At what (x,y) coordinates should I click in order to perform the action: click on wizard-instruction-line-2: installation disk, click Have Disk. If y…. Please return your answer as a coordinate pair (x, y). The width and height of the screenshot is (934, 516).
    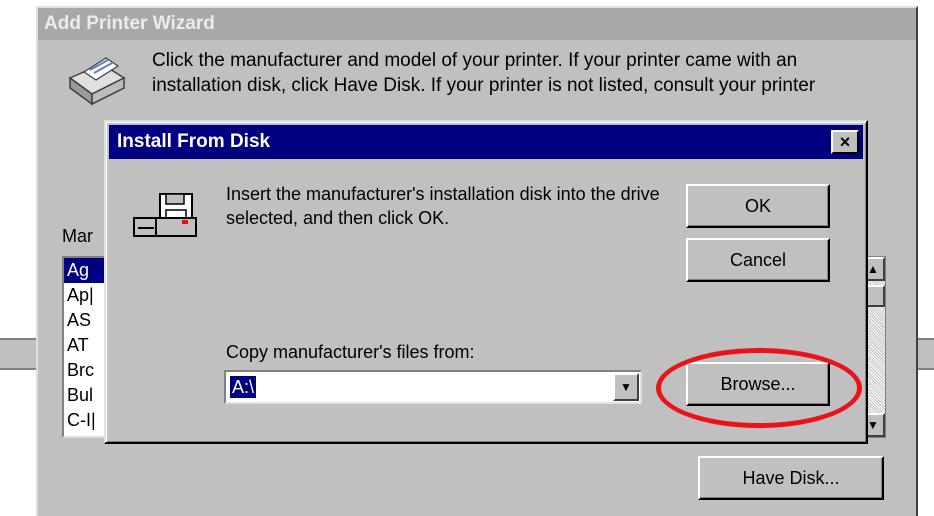
    Looking at the image, I should click on (484, 85).